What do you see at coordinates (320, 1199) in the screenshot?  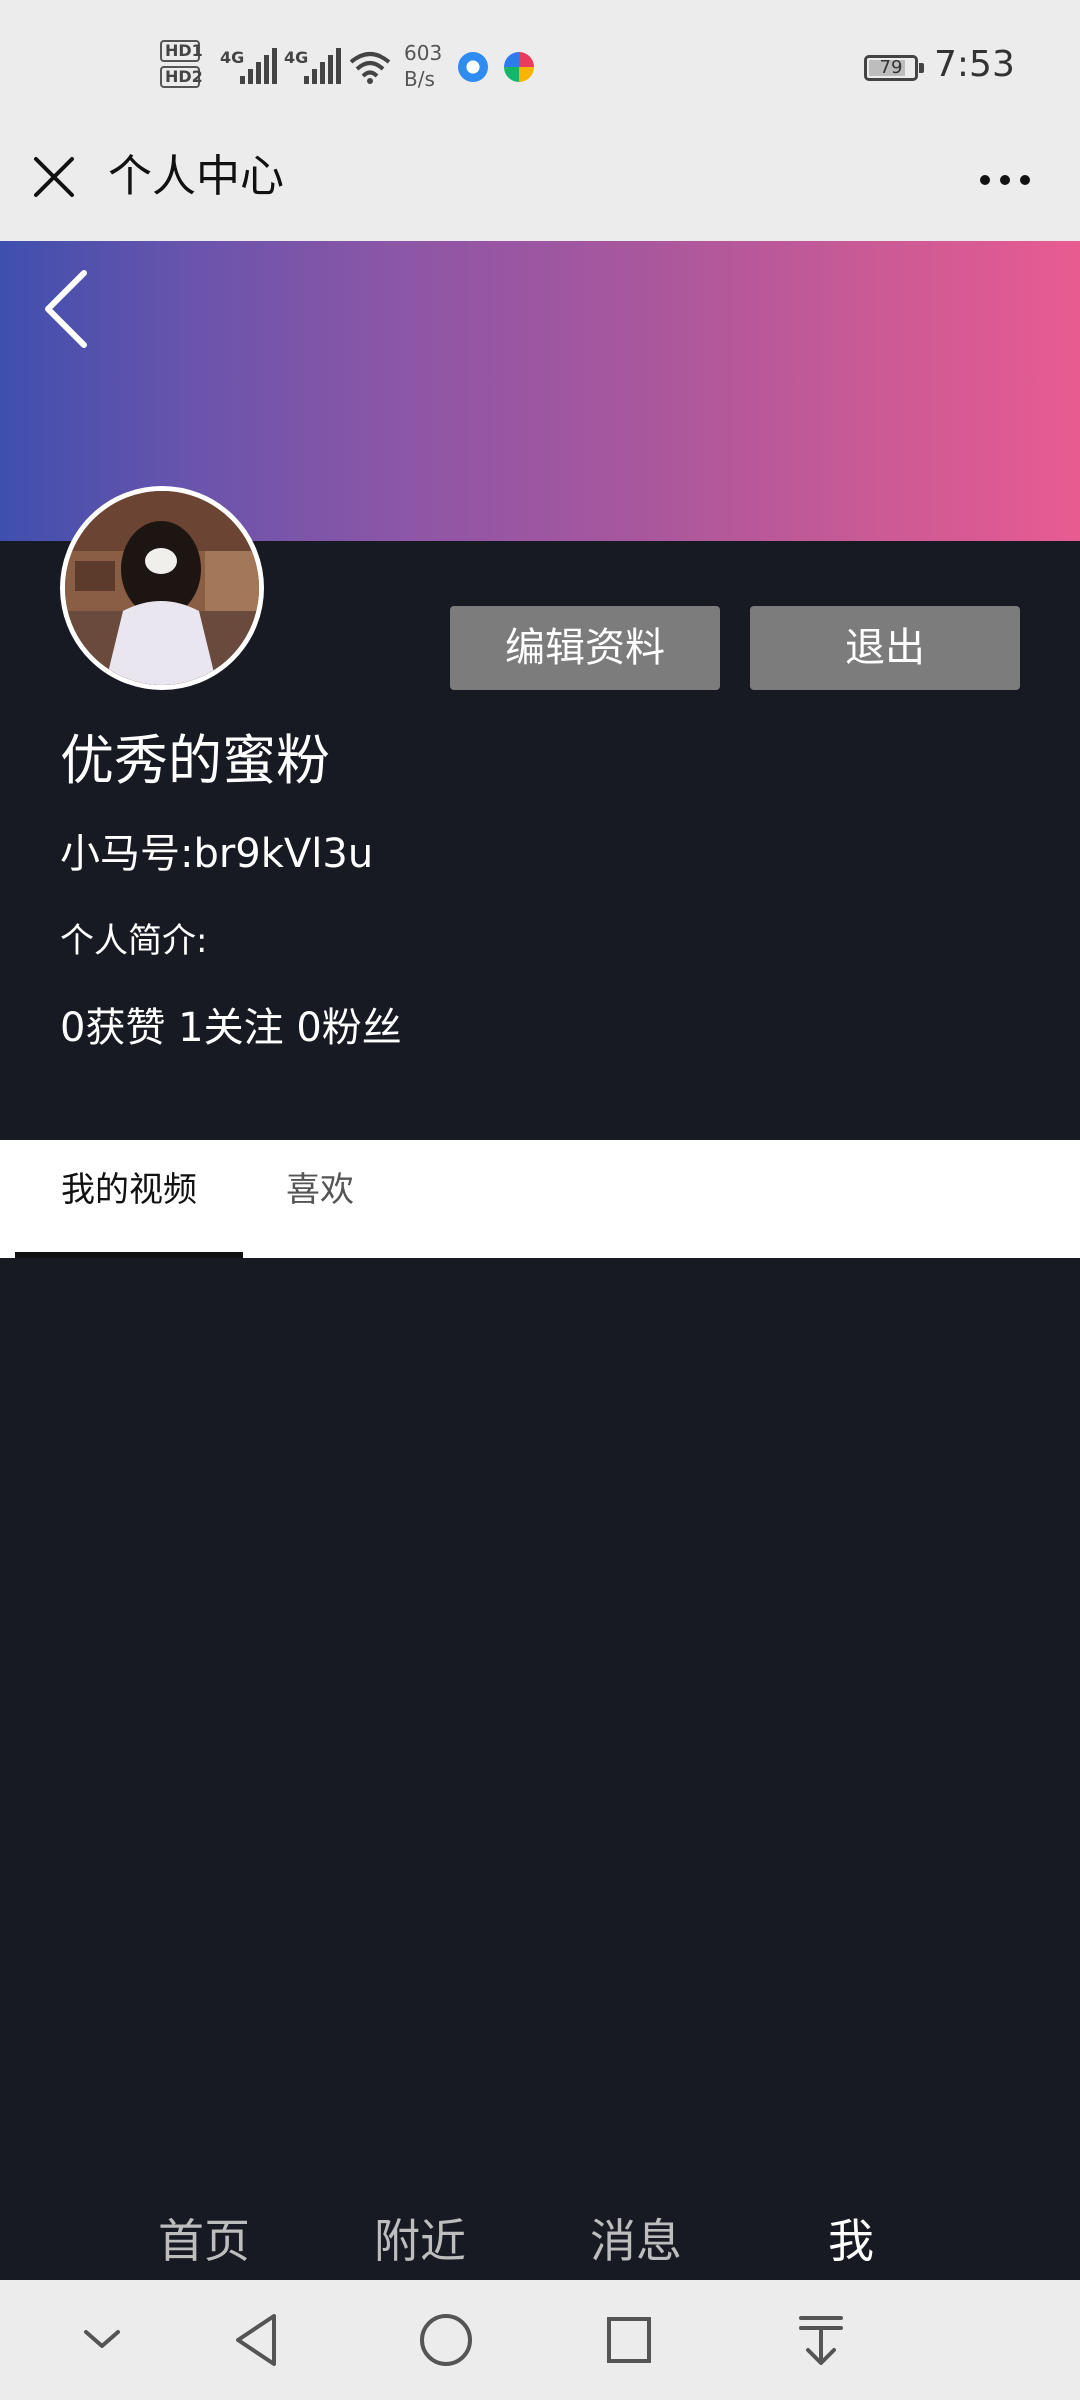 I see `tab-likes: 喜欢` at bounding box center [320, 1199].